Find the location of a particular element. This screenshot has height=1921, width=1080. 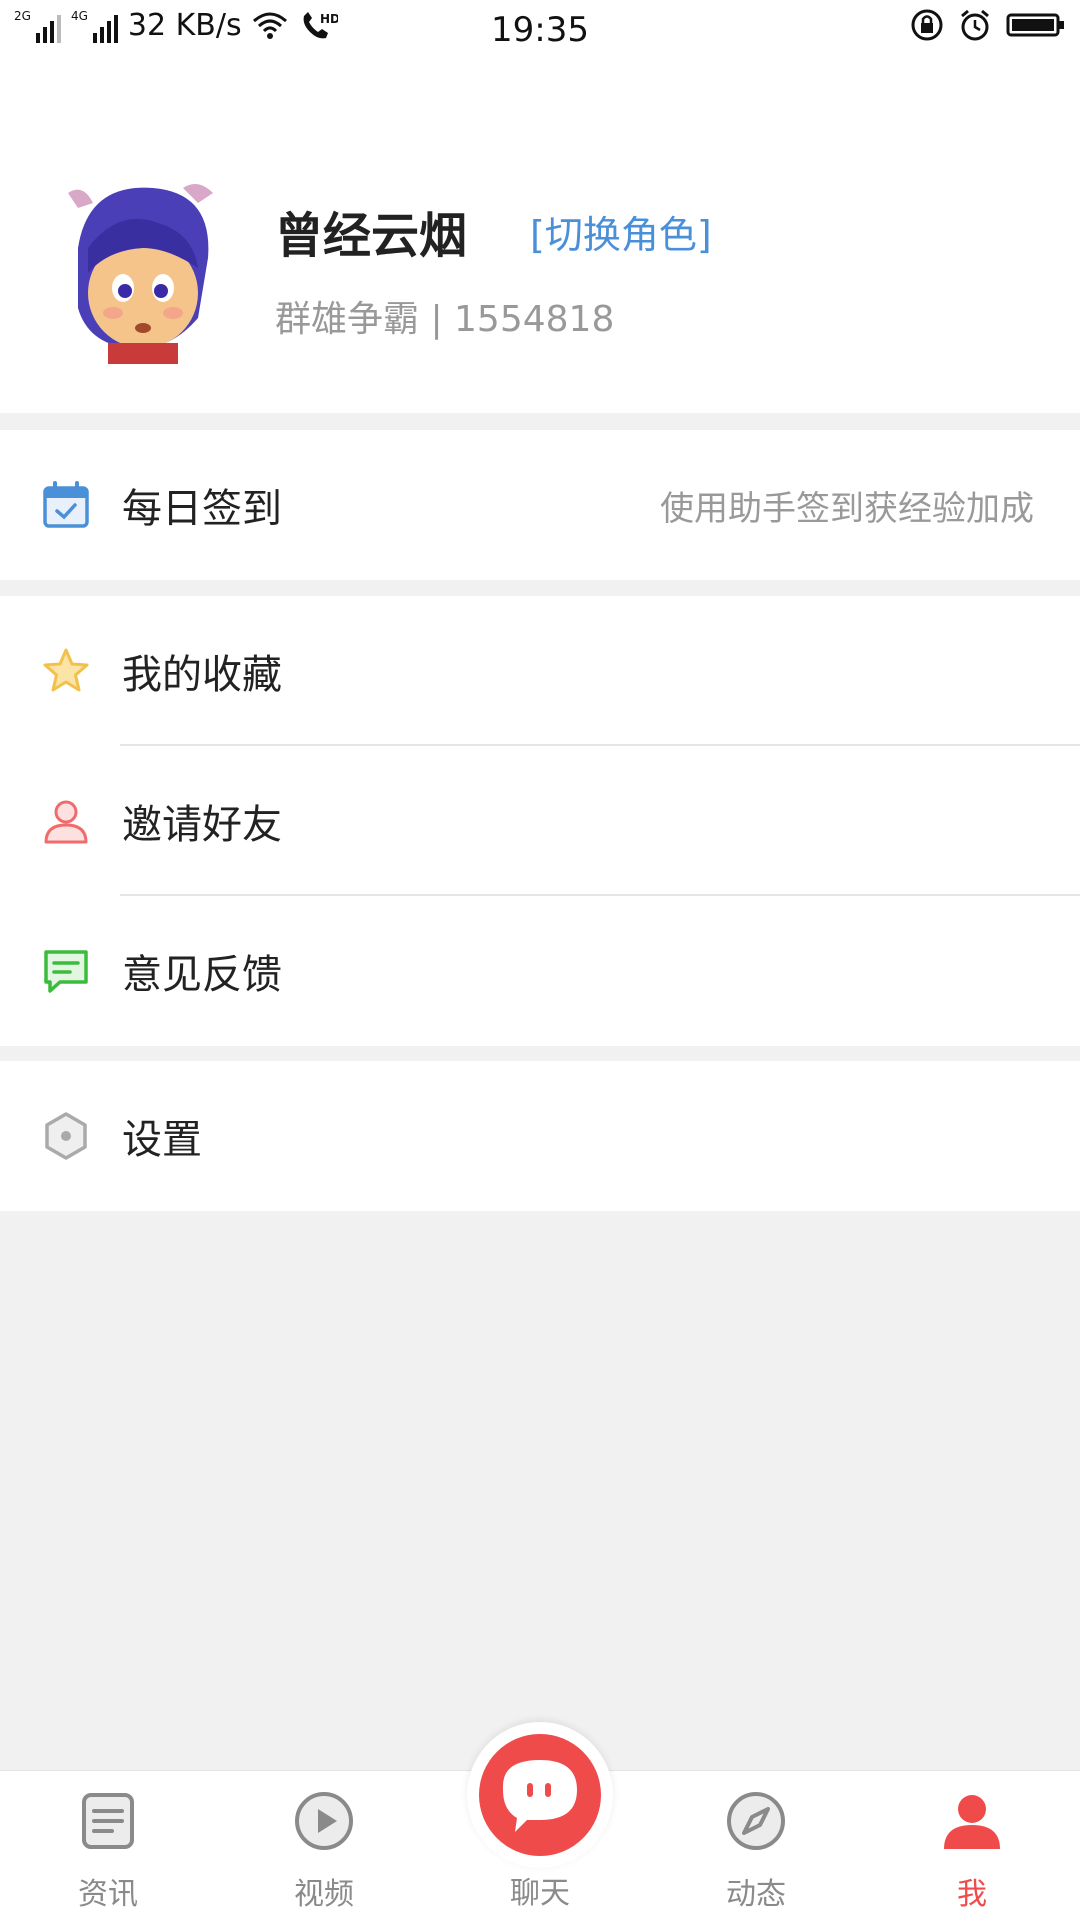

status-right is located at coordinates (988, 25).